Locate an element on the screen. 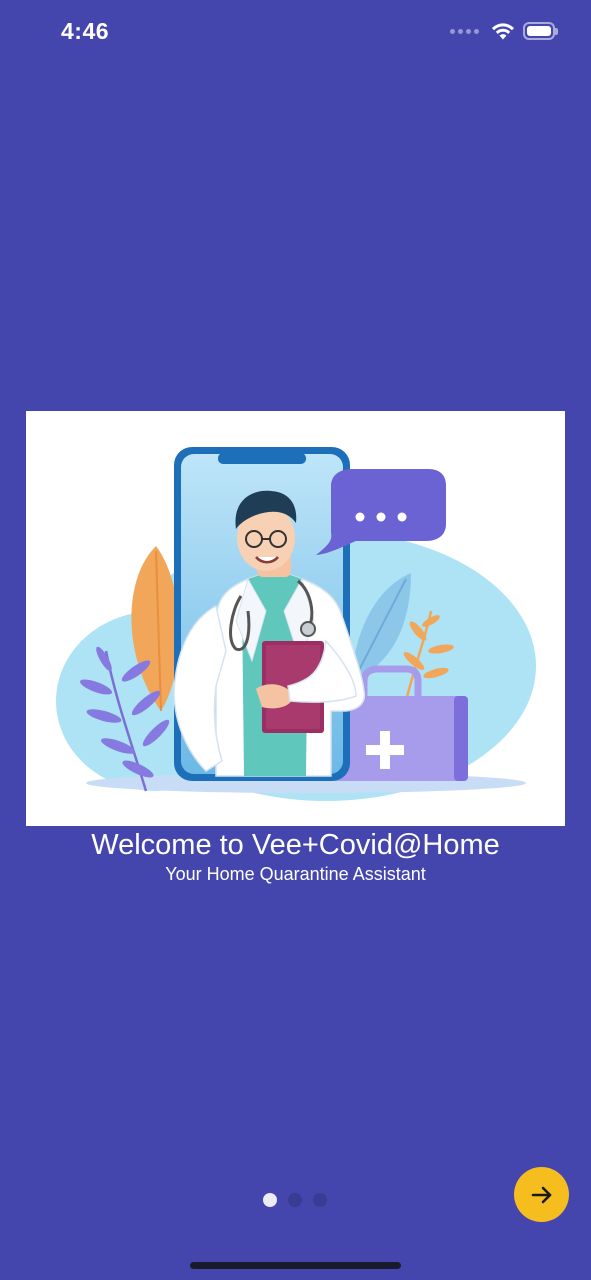 The height and width of the screenshot is (1280, 591). status-bar: 4:46 is located at coordinates (295, 35).